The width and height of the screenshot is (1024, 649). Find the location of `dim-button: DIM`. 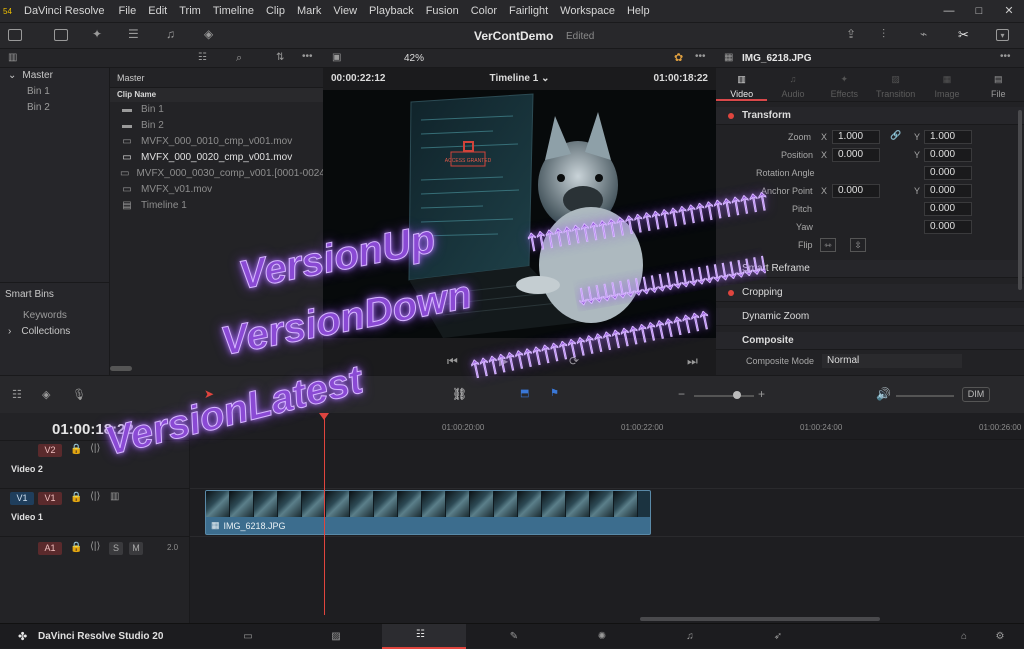

dim-button: DIM is located at coordinates (976, 394).